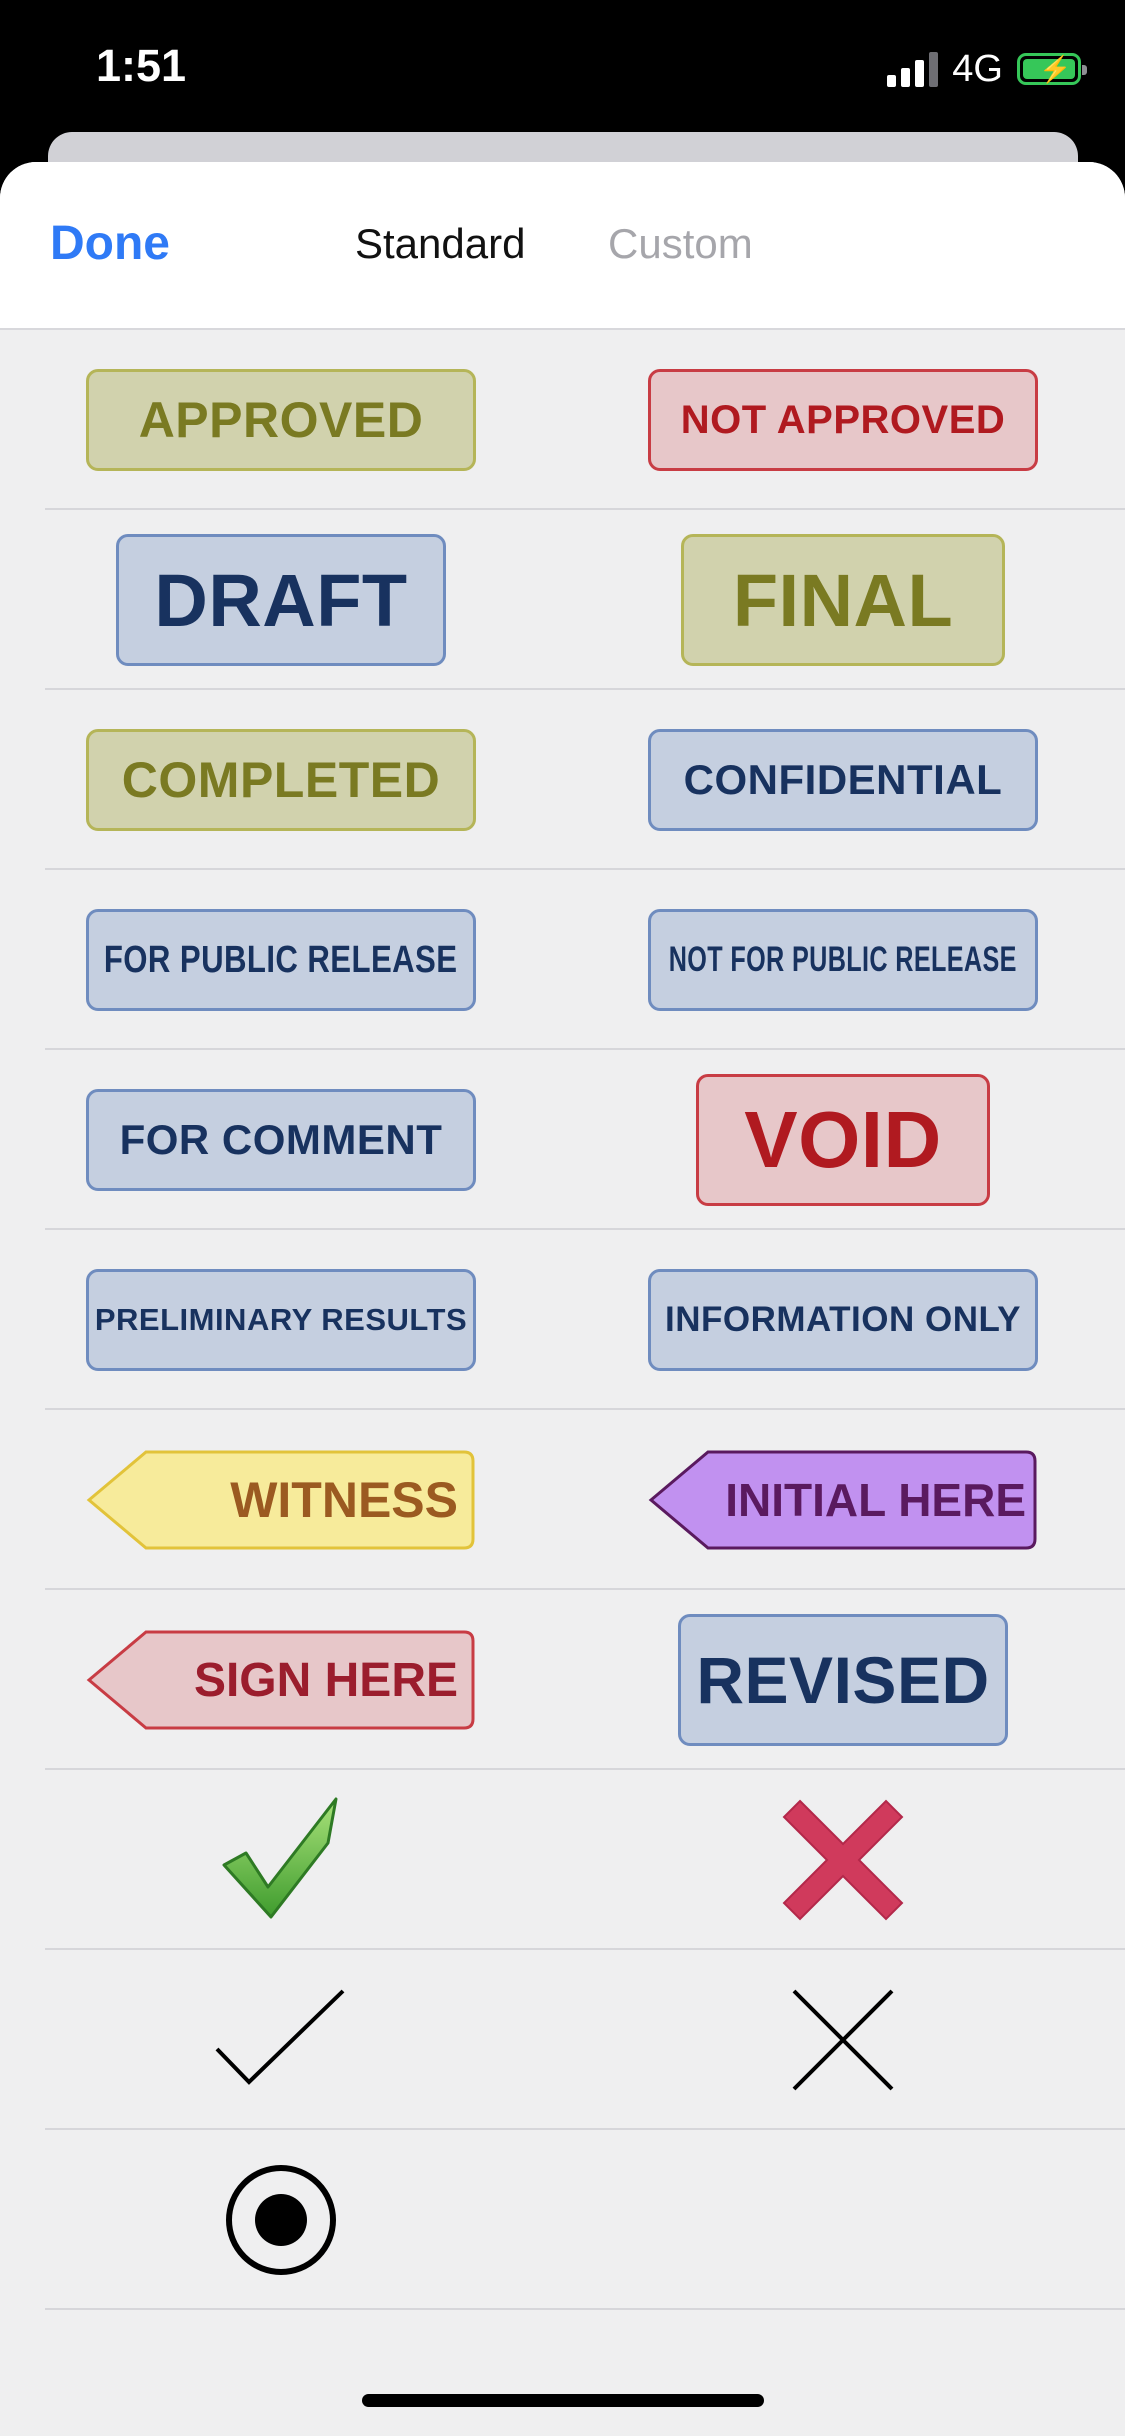 The image size is (1125, 2436). What do you see at coordinates (281, 1860) in the screenshot?
I see `green-checkmark-icon` at bounding box center [281, 1860].